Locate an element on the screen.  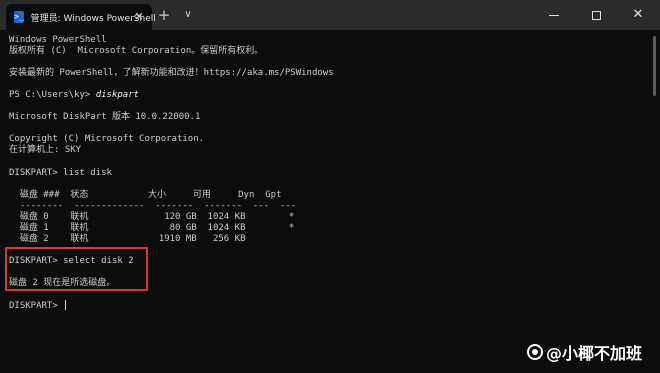
maximize-button is located at coordinates (596, 15).